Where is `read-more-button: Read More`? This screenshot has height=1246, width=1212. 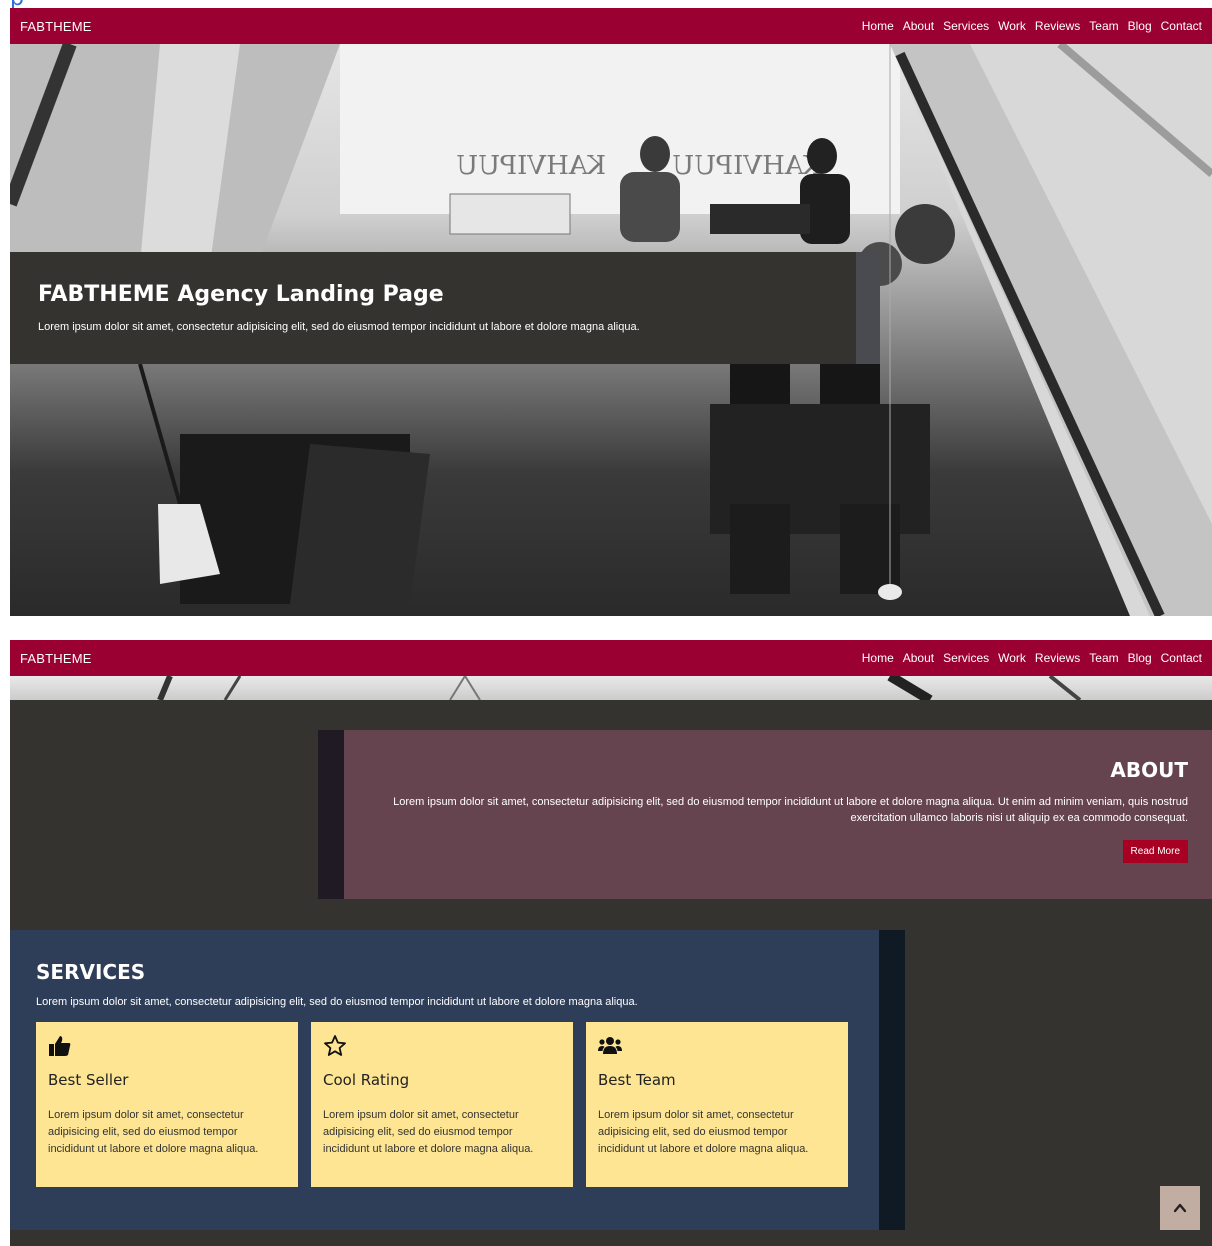 read-more-button: Read More is located at coordinates (1155, 851).